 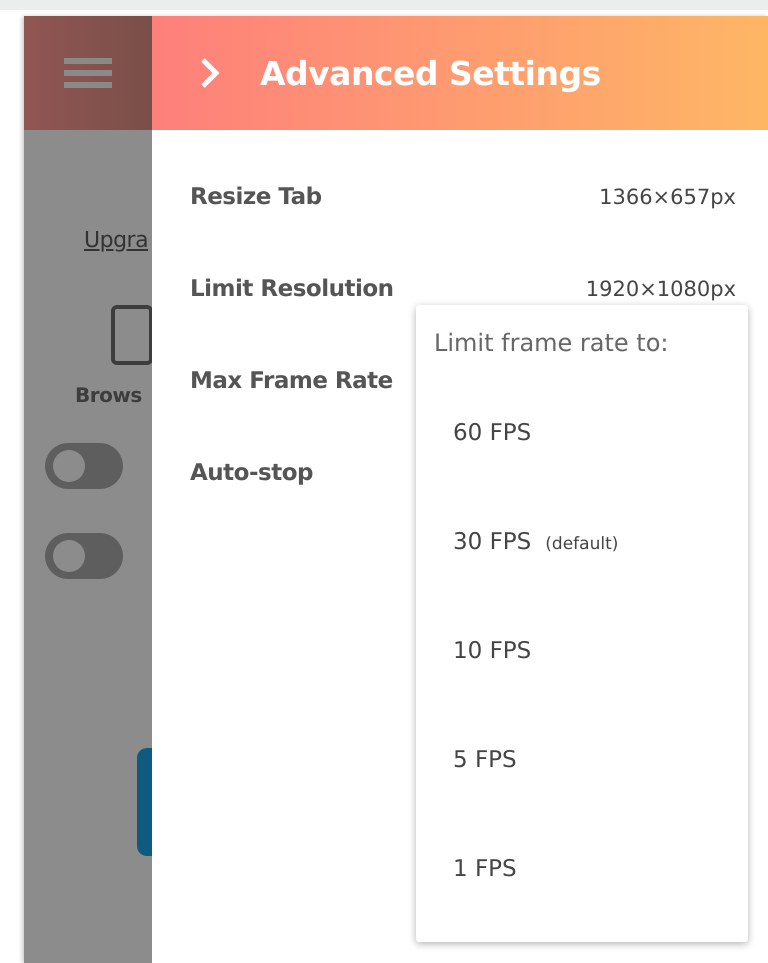 I want to click on menu-option: 1 FPS, so click(x=582, y=903).